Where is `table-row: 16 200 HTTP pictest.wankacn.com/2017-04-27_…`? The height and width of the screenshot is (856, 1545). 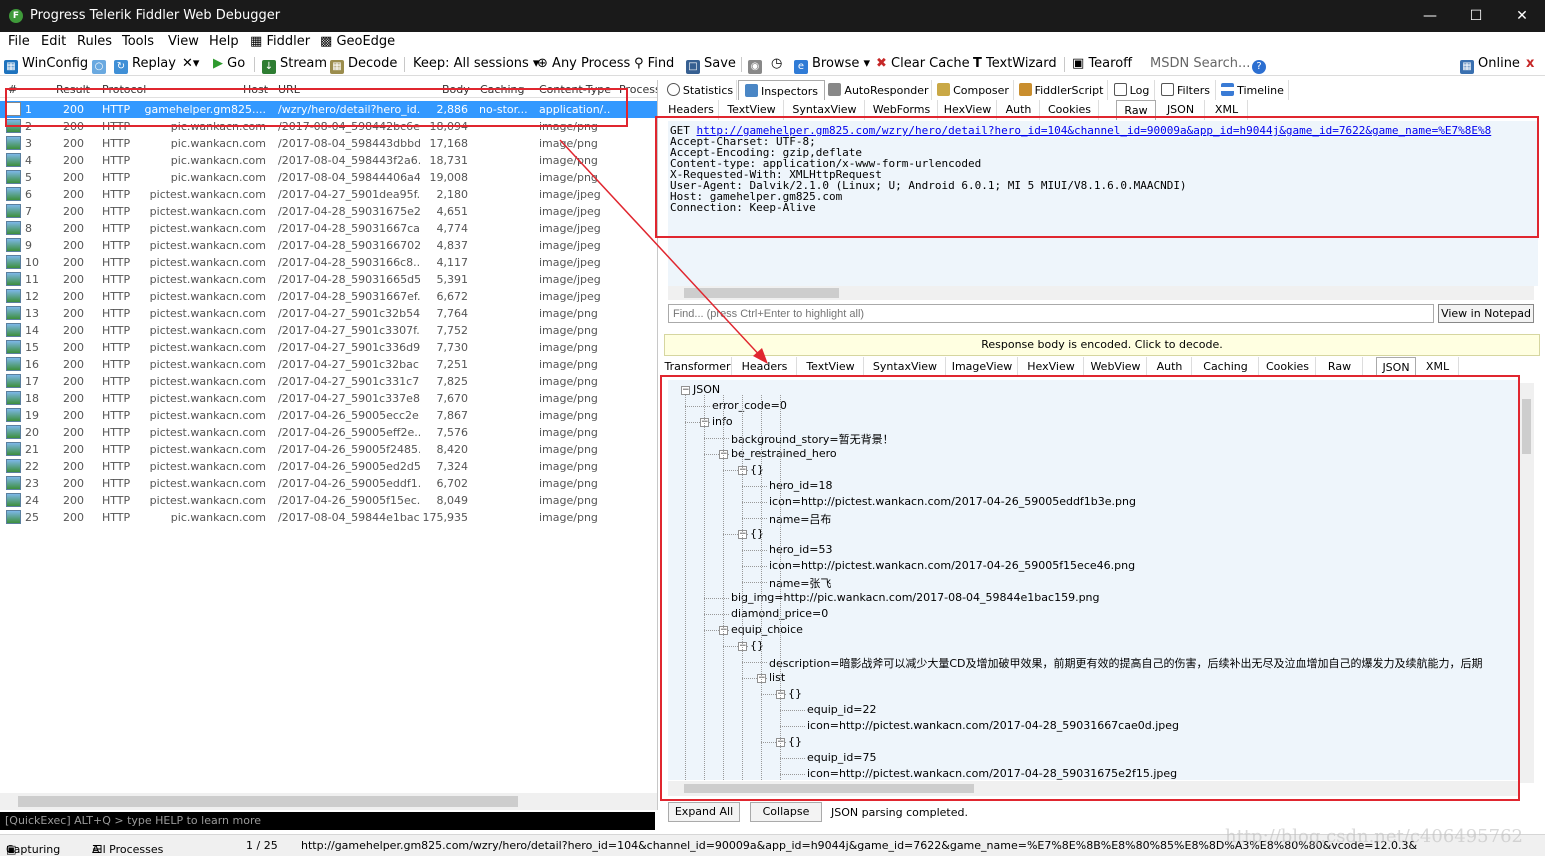 table-row: 16 200 HTTP pictest.wankacn.com/2017-04-27_… is located at coordinates (328, 364).